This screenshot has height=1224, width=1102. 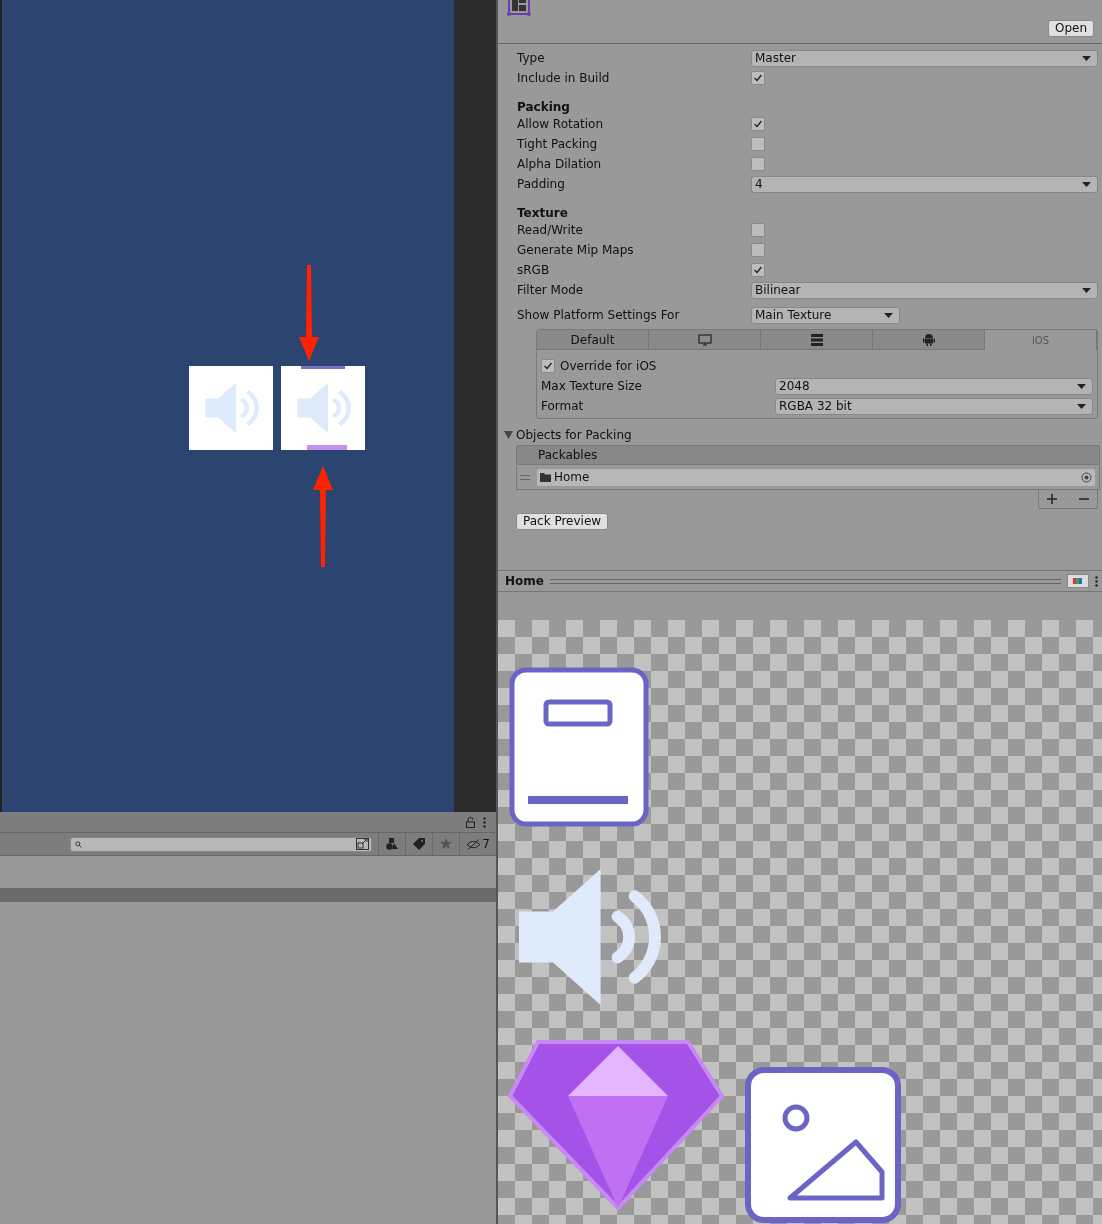 I want to click on search-icon, so click(x=79, y=844).